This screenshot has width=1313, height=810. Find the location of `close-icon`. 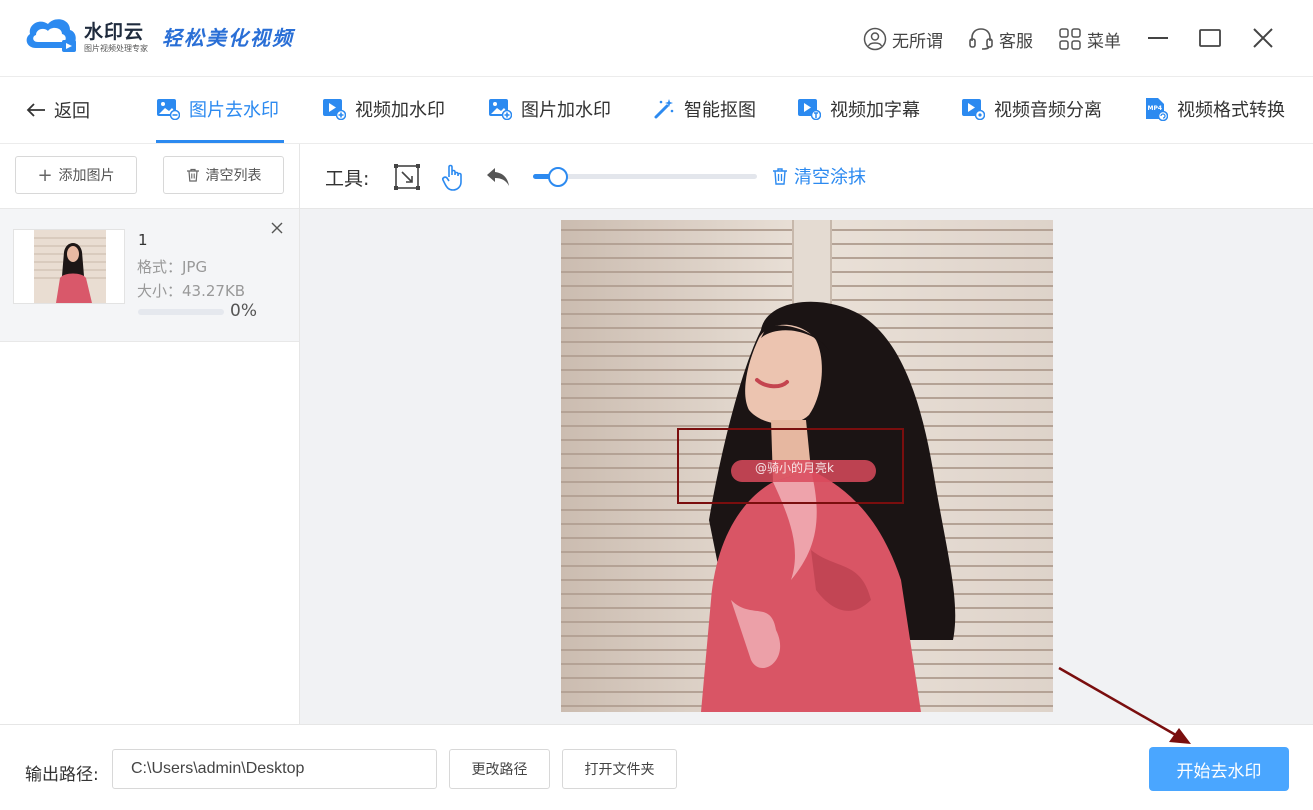

close-icon is located at coordinates (1263, 38).